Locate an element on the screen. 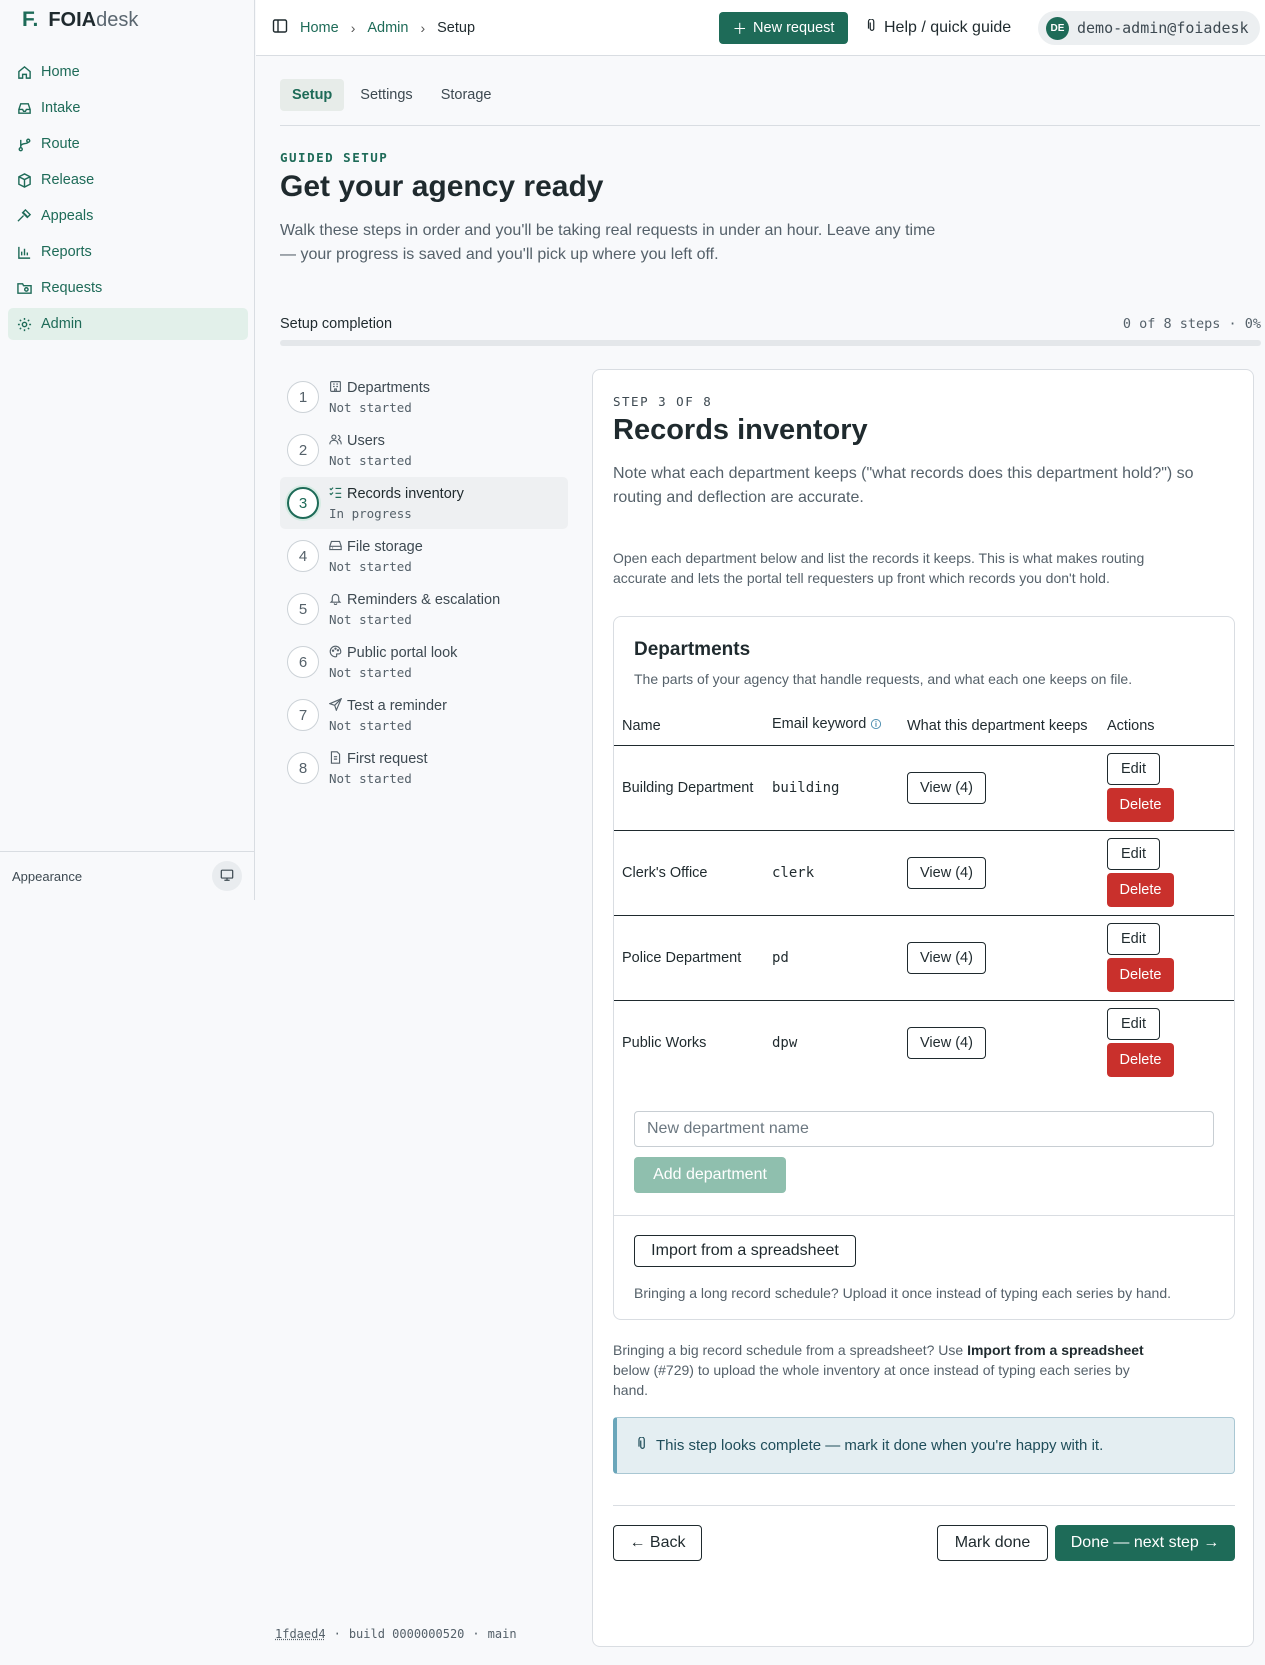  breadcrumb-home: Home is located at coordinates (319, 28).